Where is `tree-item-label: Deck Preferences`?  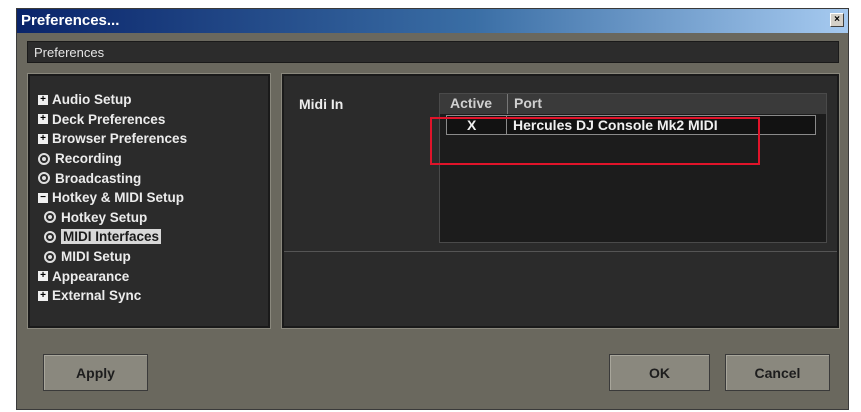
tree-item-label: Deck Preferences is located at coordinates (109, 119).